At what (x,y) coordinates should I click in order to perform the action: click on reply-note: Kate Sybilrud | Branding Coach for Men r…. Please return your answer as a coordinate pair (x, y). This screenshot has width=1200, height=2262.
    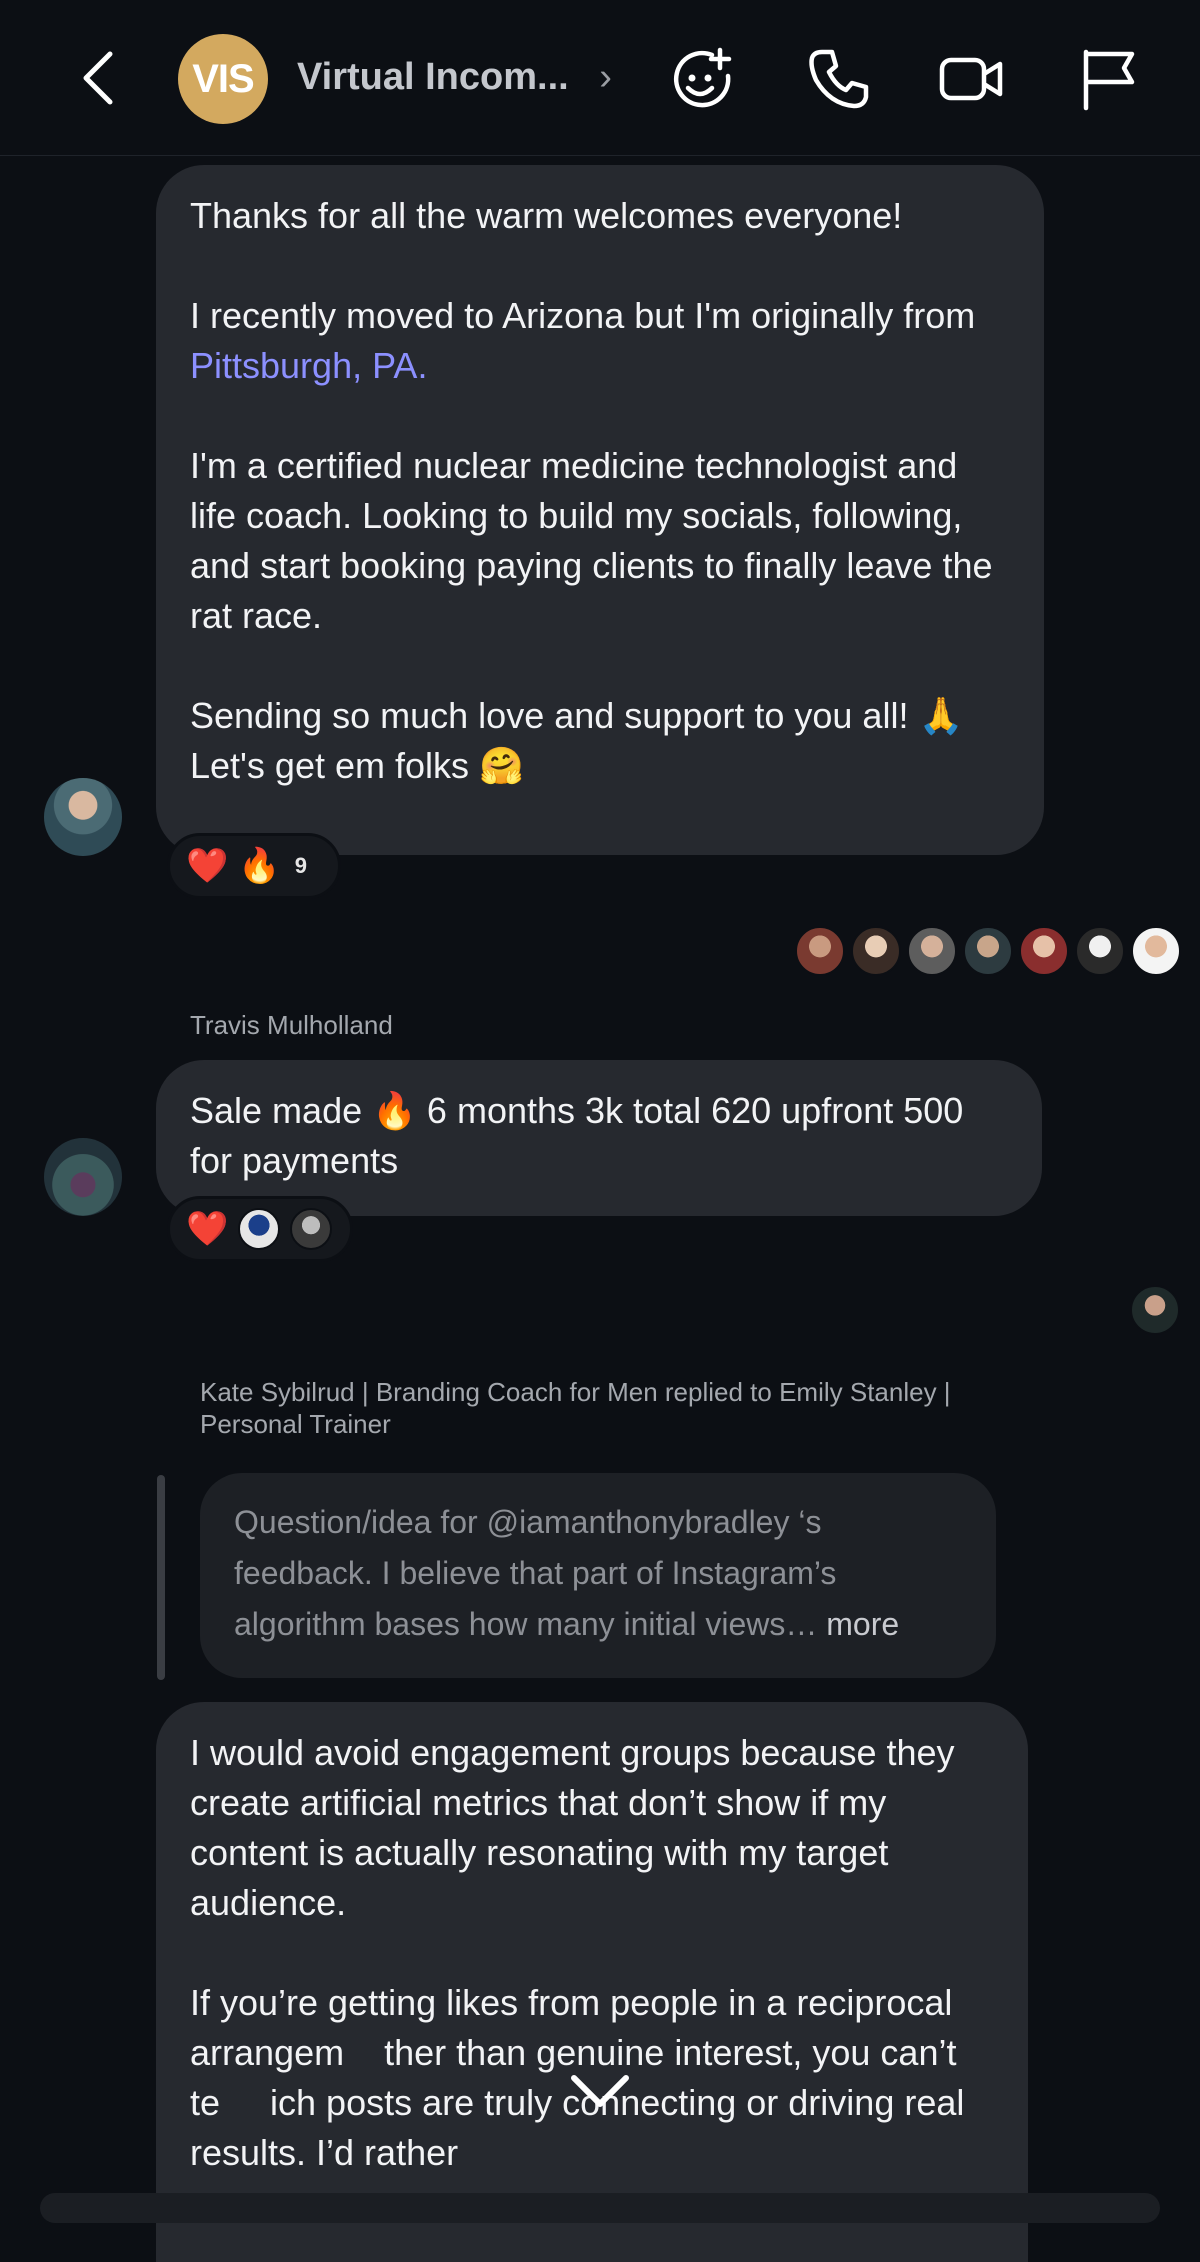
    Looking at the image, I should click on (575, 1408).